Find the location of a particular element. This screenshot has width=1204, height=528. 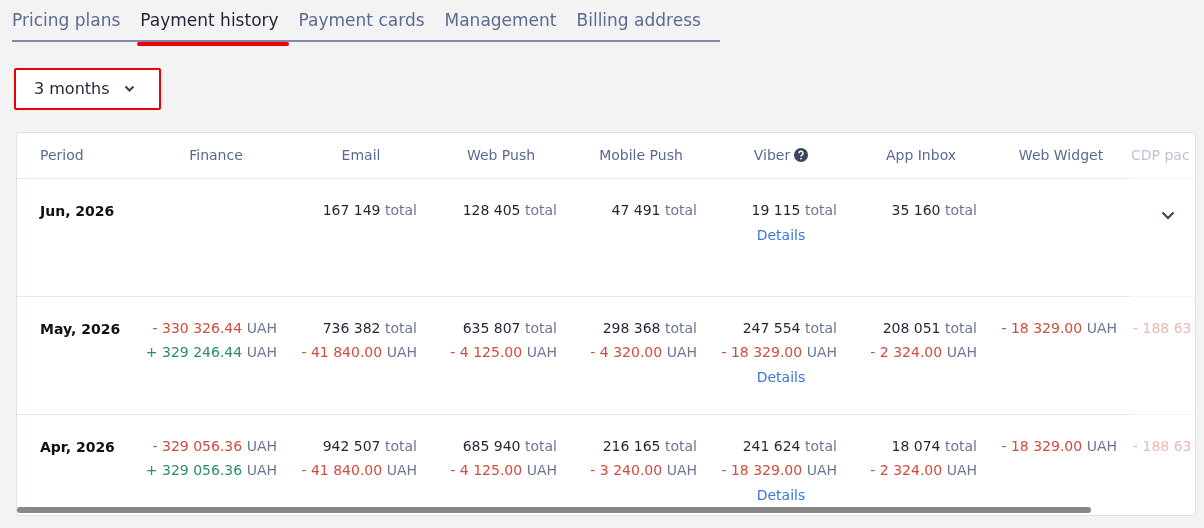

amount-text: - 330 326.44 UAH is located at coordinates (214, 328).